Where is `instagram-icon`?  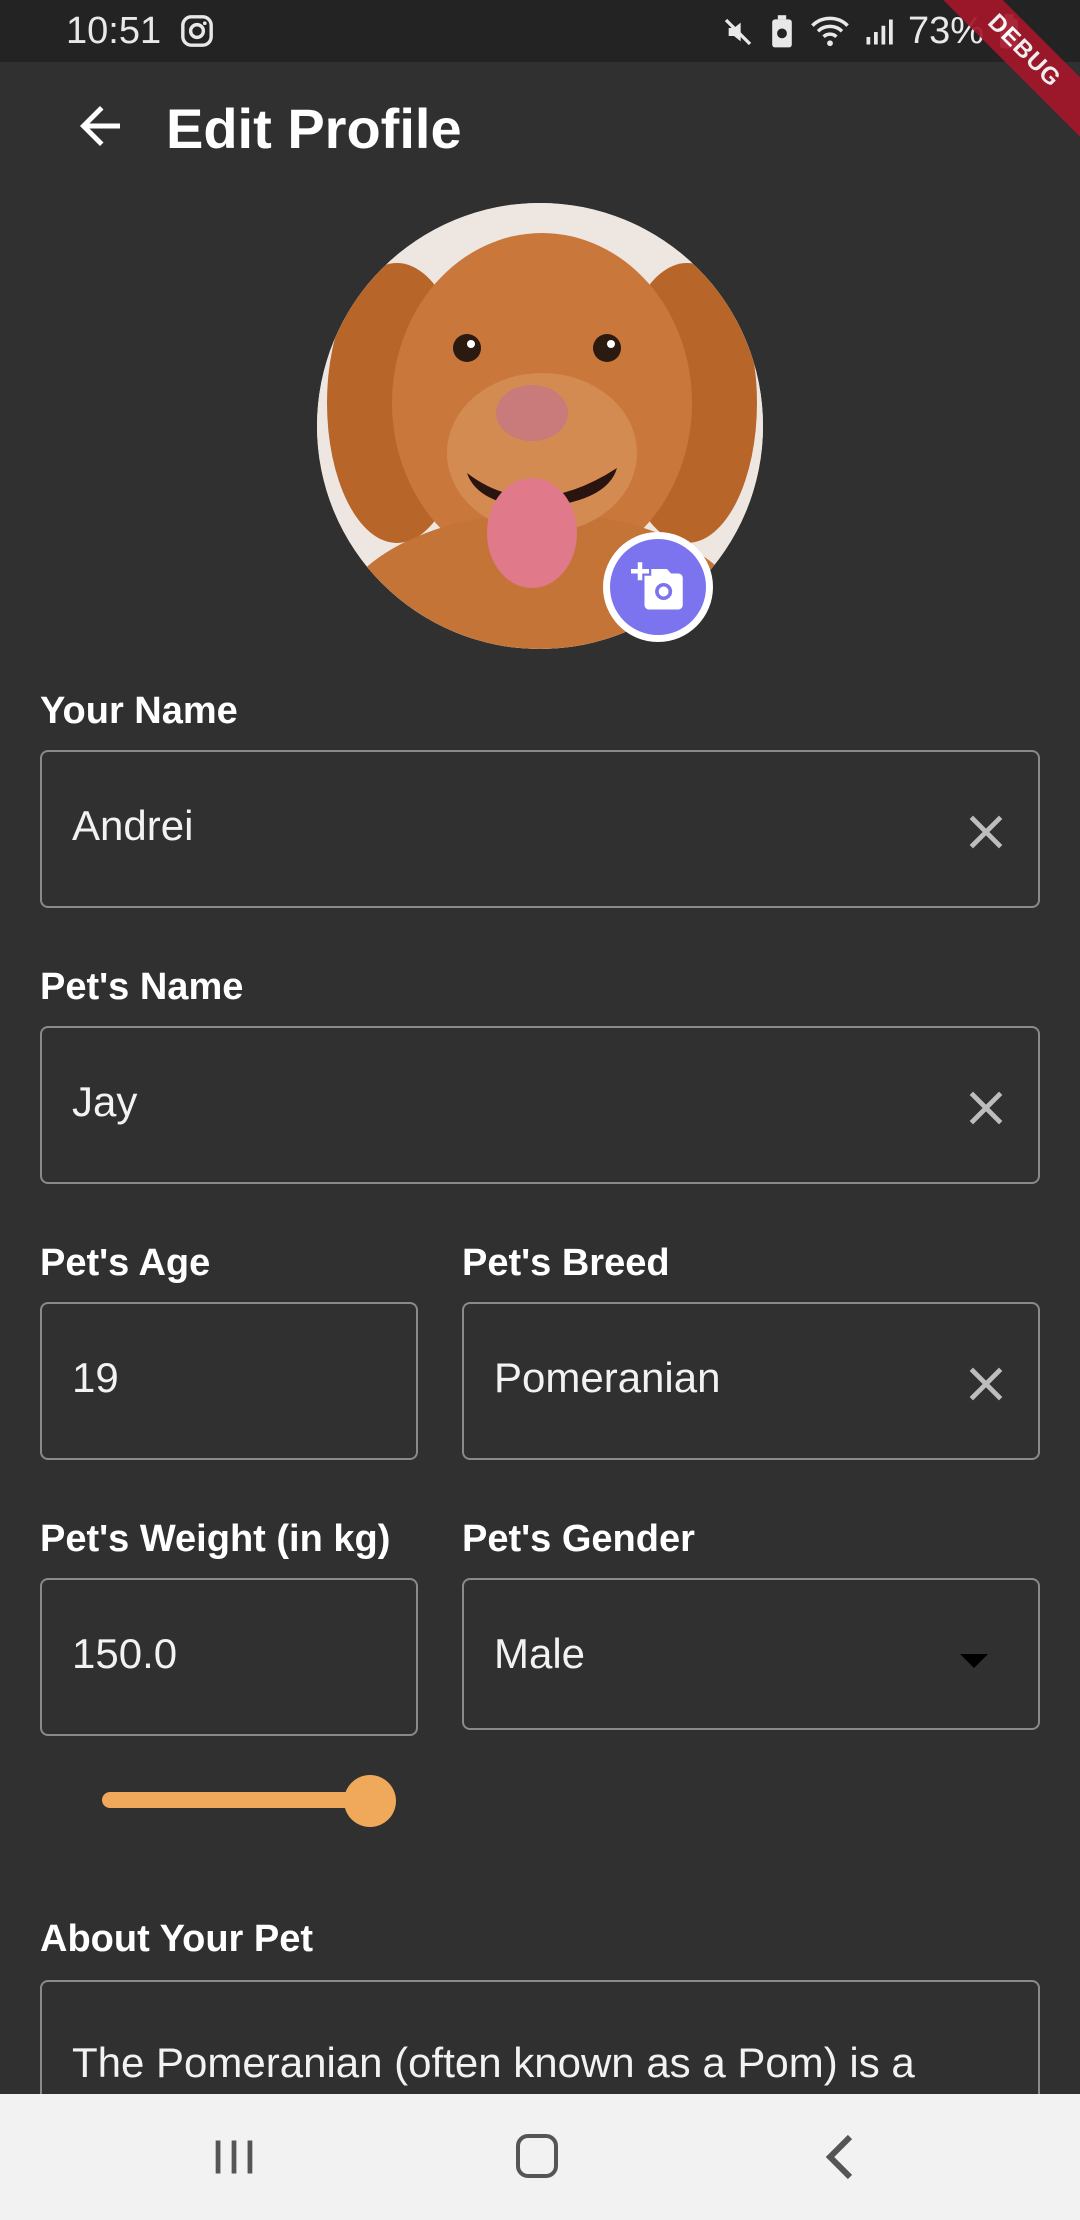
instagram-icon is located at coordinates (197, 31).